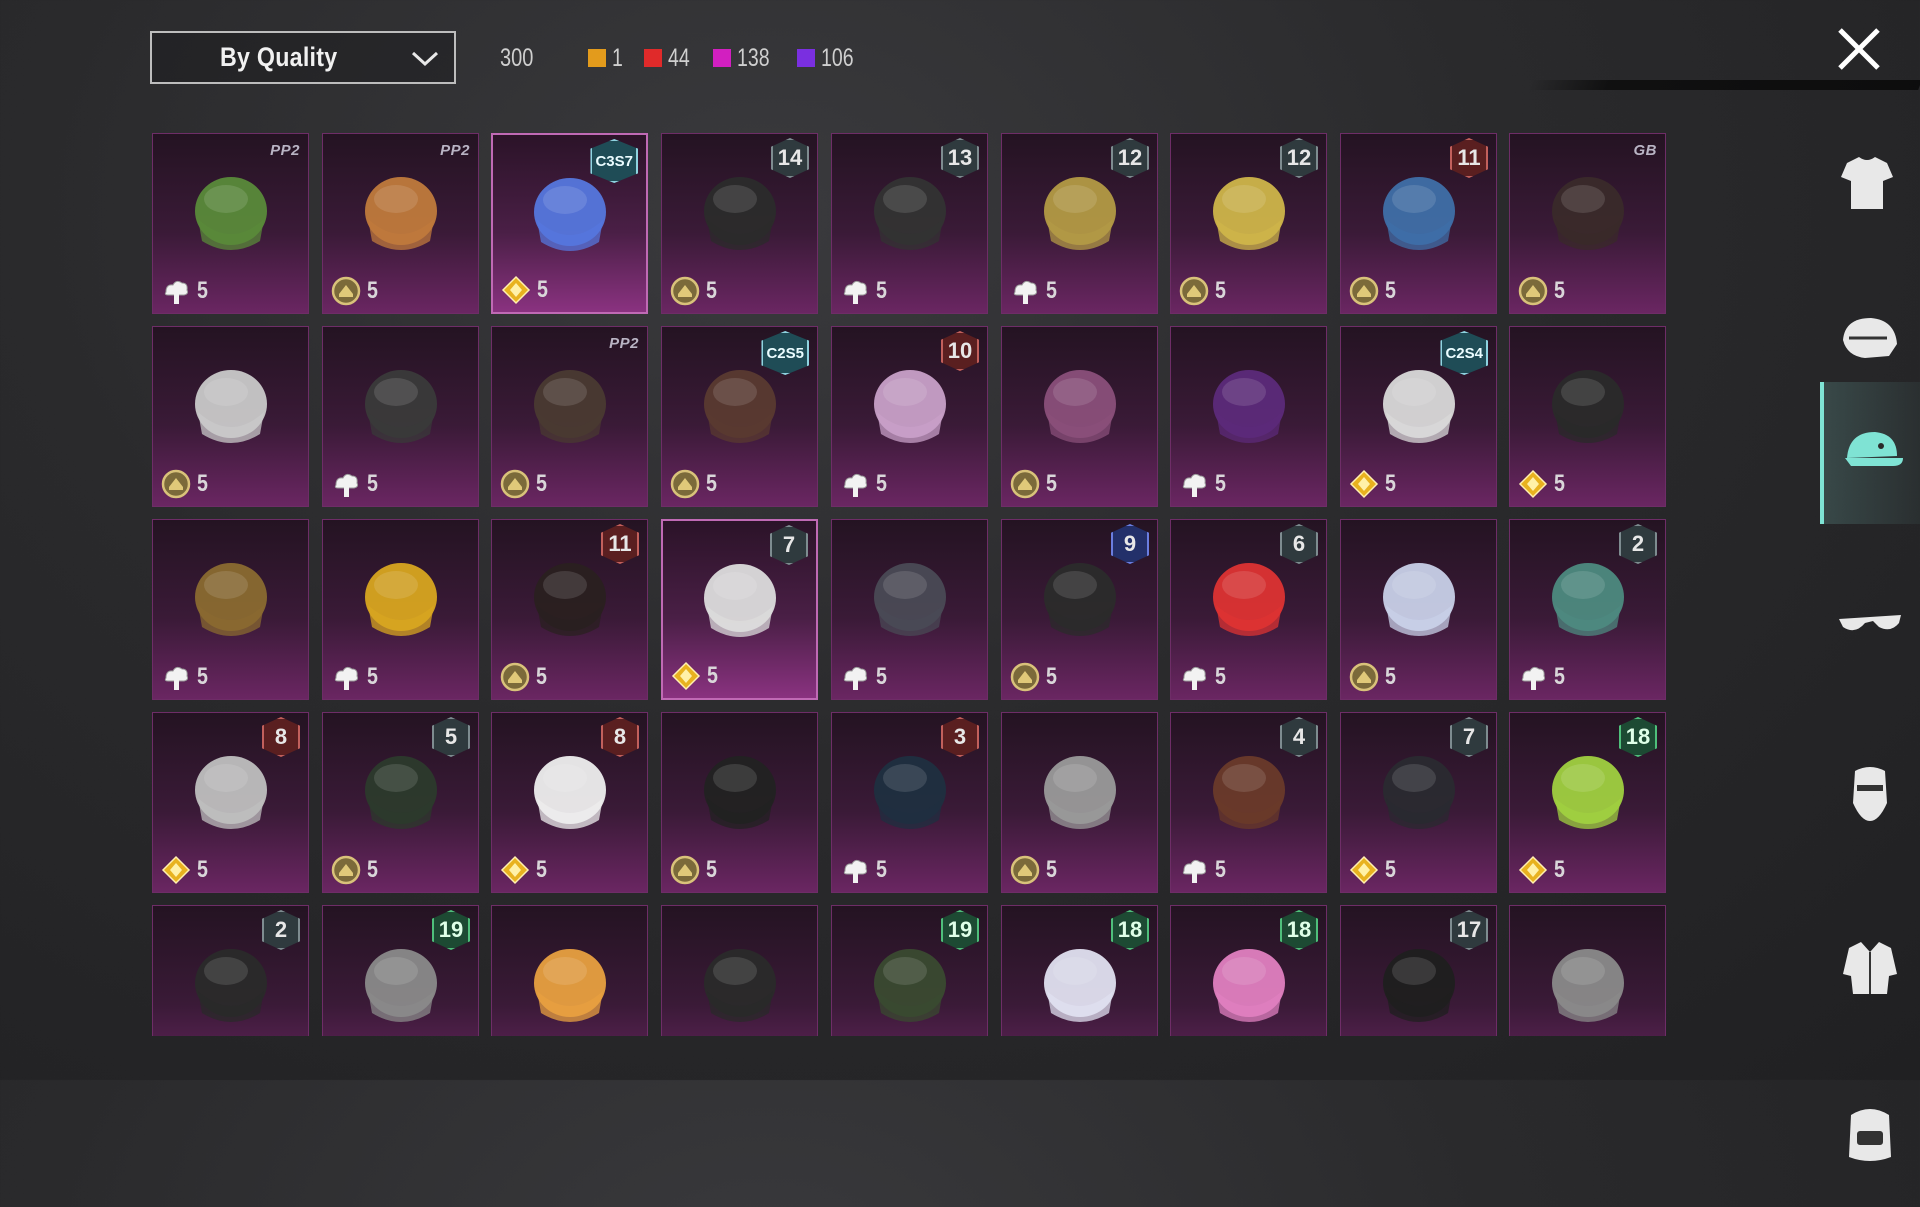  What do you see at coordinates (569, 223) in the screenshot?
I see `inventory-item: C3S7 5` at bounding box center [569, 223].